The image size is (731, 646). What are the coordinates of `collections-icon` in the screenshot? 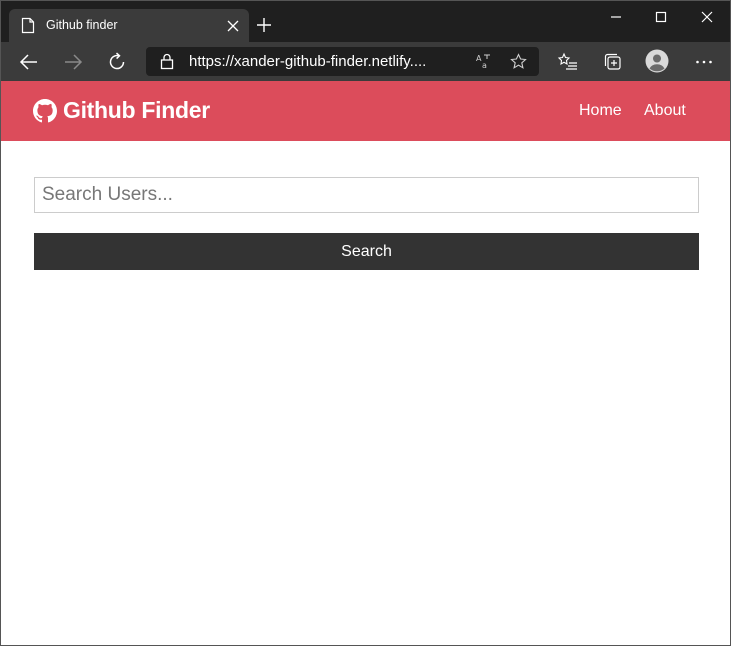 It's located at (613, 62).